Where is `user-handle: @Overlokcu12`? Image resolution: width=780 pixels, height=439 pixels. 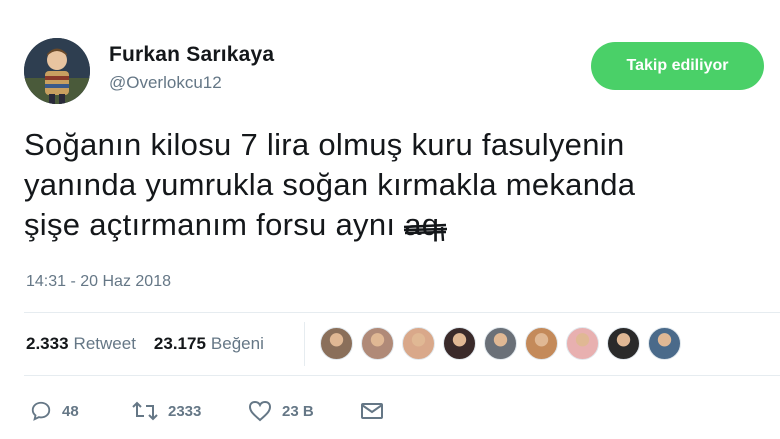
user-handle: @Overlokcu12 is located at coordinates (191, 83).